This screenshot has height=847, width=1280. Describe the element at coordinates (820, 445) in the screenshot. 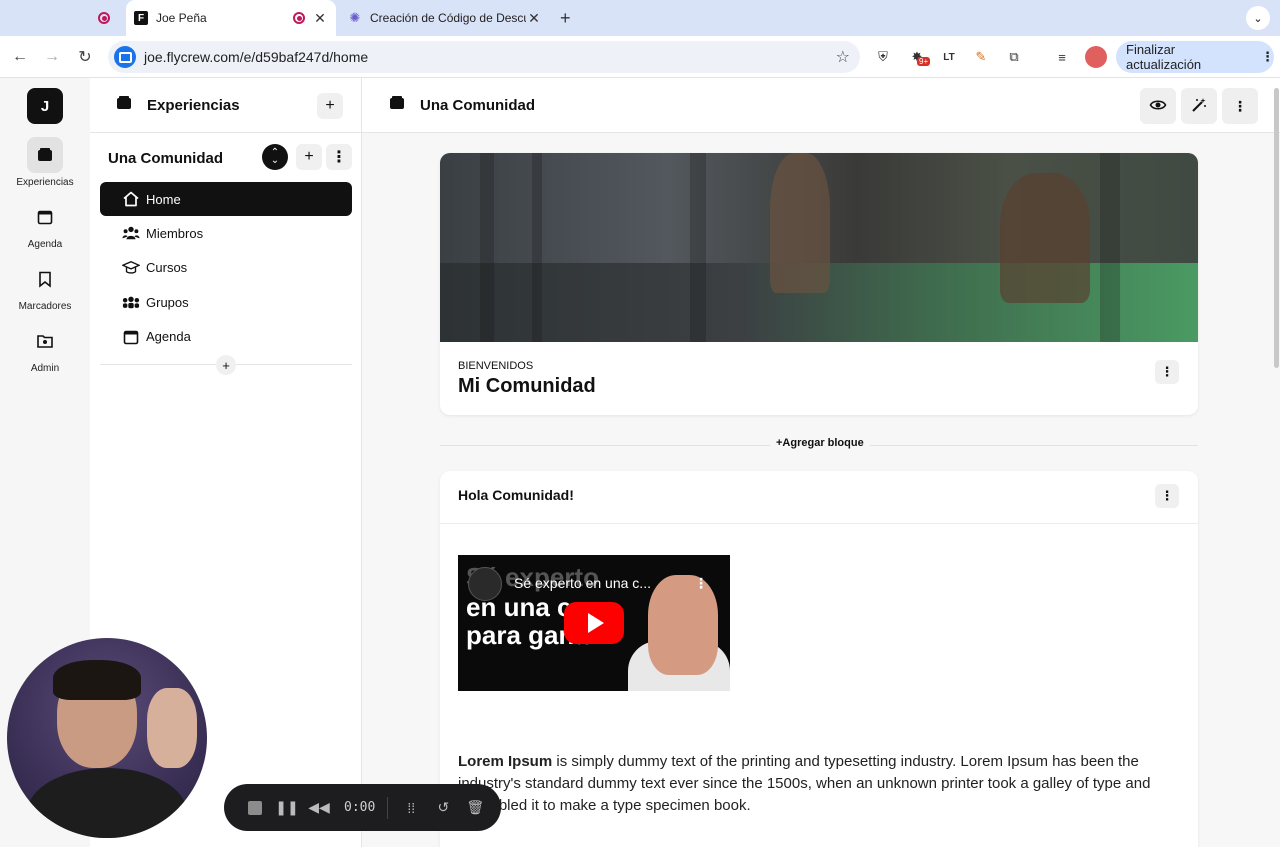

I see `add-block-button: +Agregar bloque` at that location.